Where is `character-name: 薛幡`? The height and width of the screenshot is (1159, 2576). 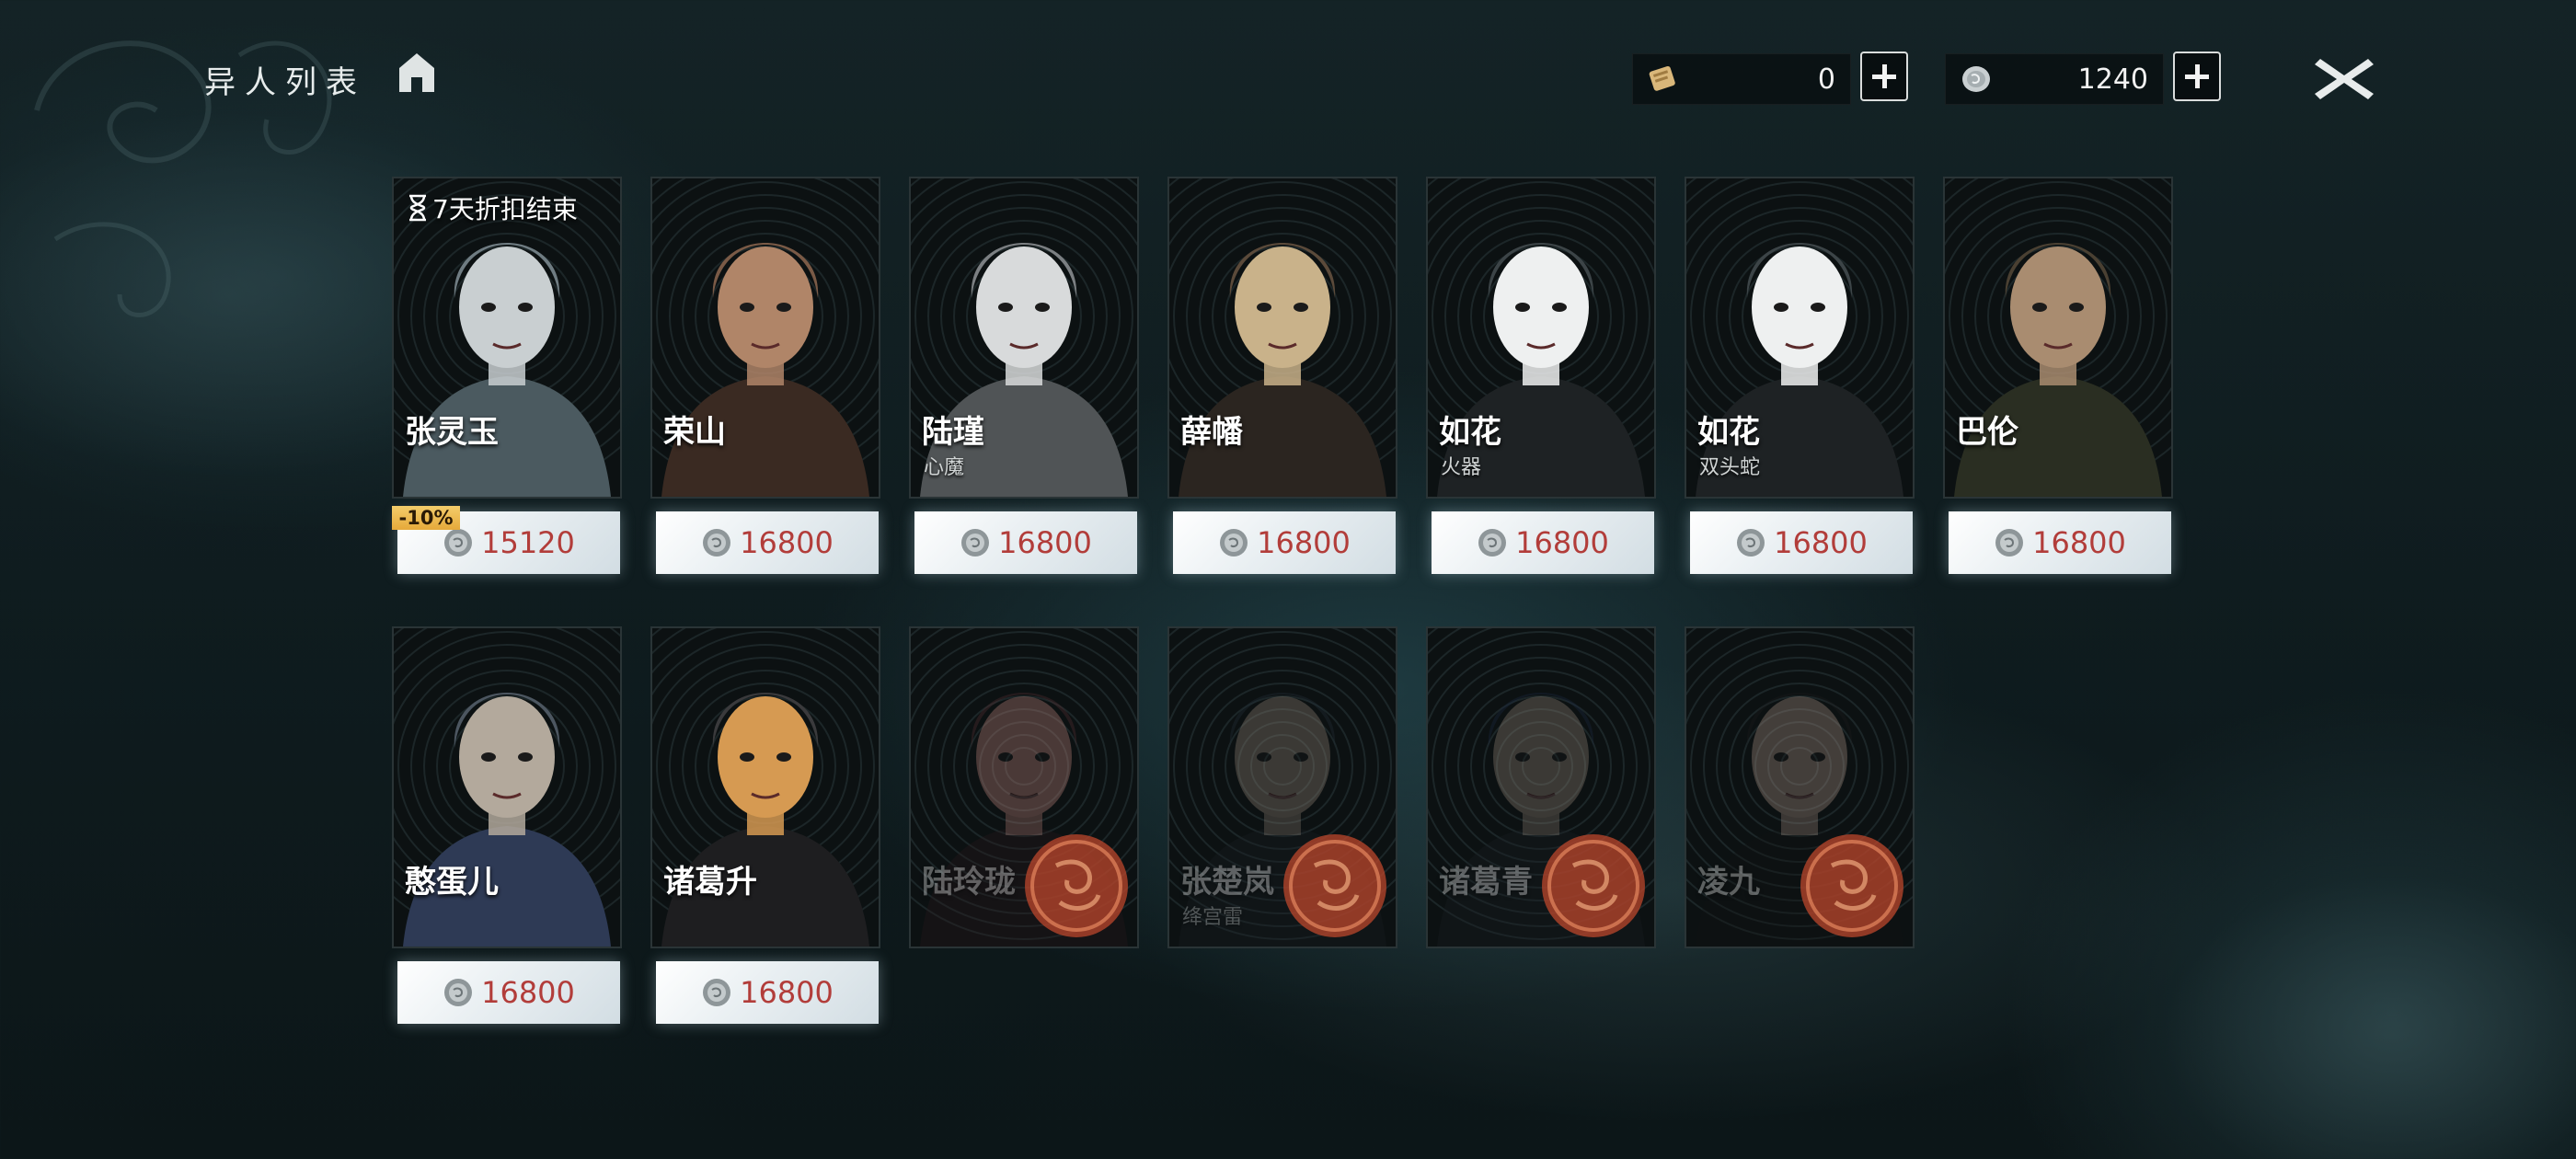
character-name: 薛幡 is located at coordinates (1211, 432).